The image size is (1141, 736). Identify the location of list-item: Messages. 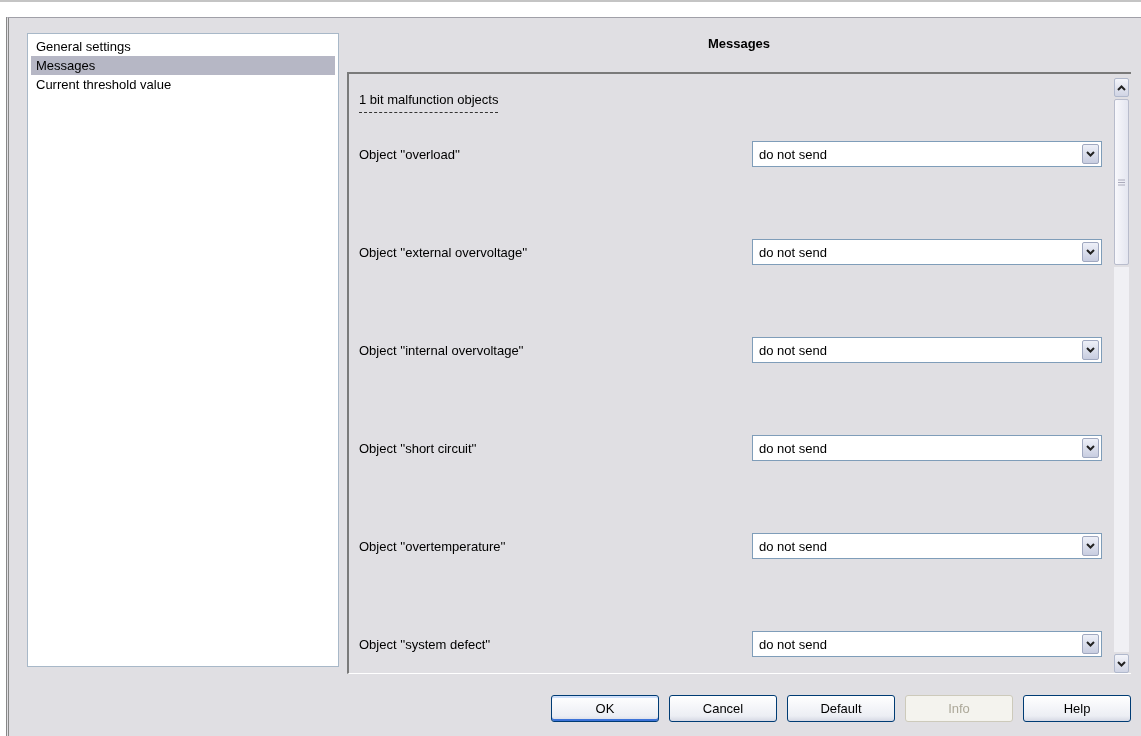
(183, 65).